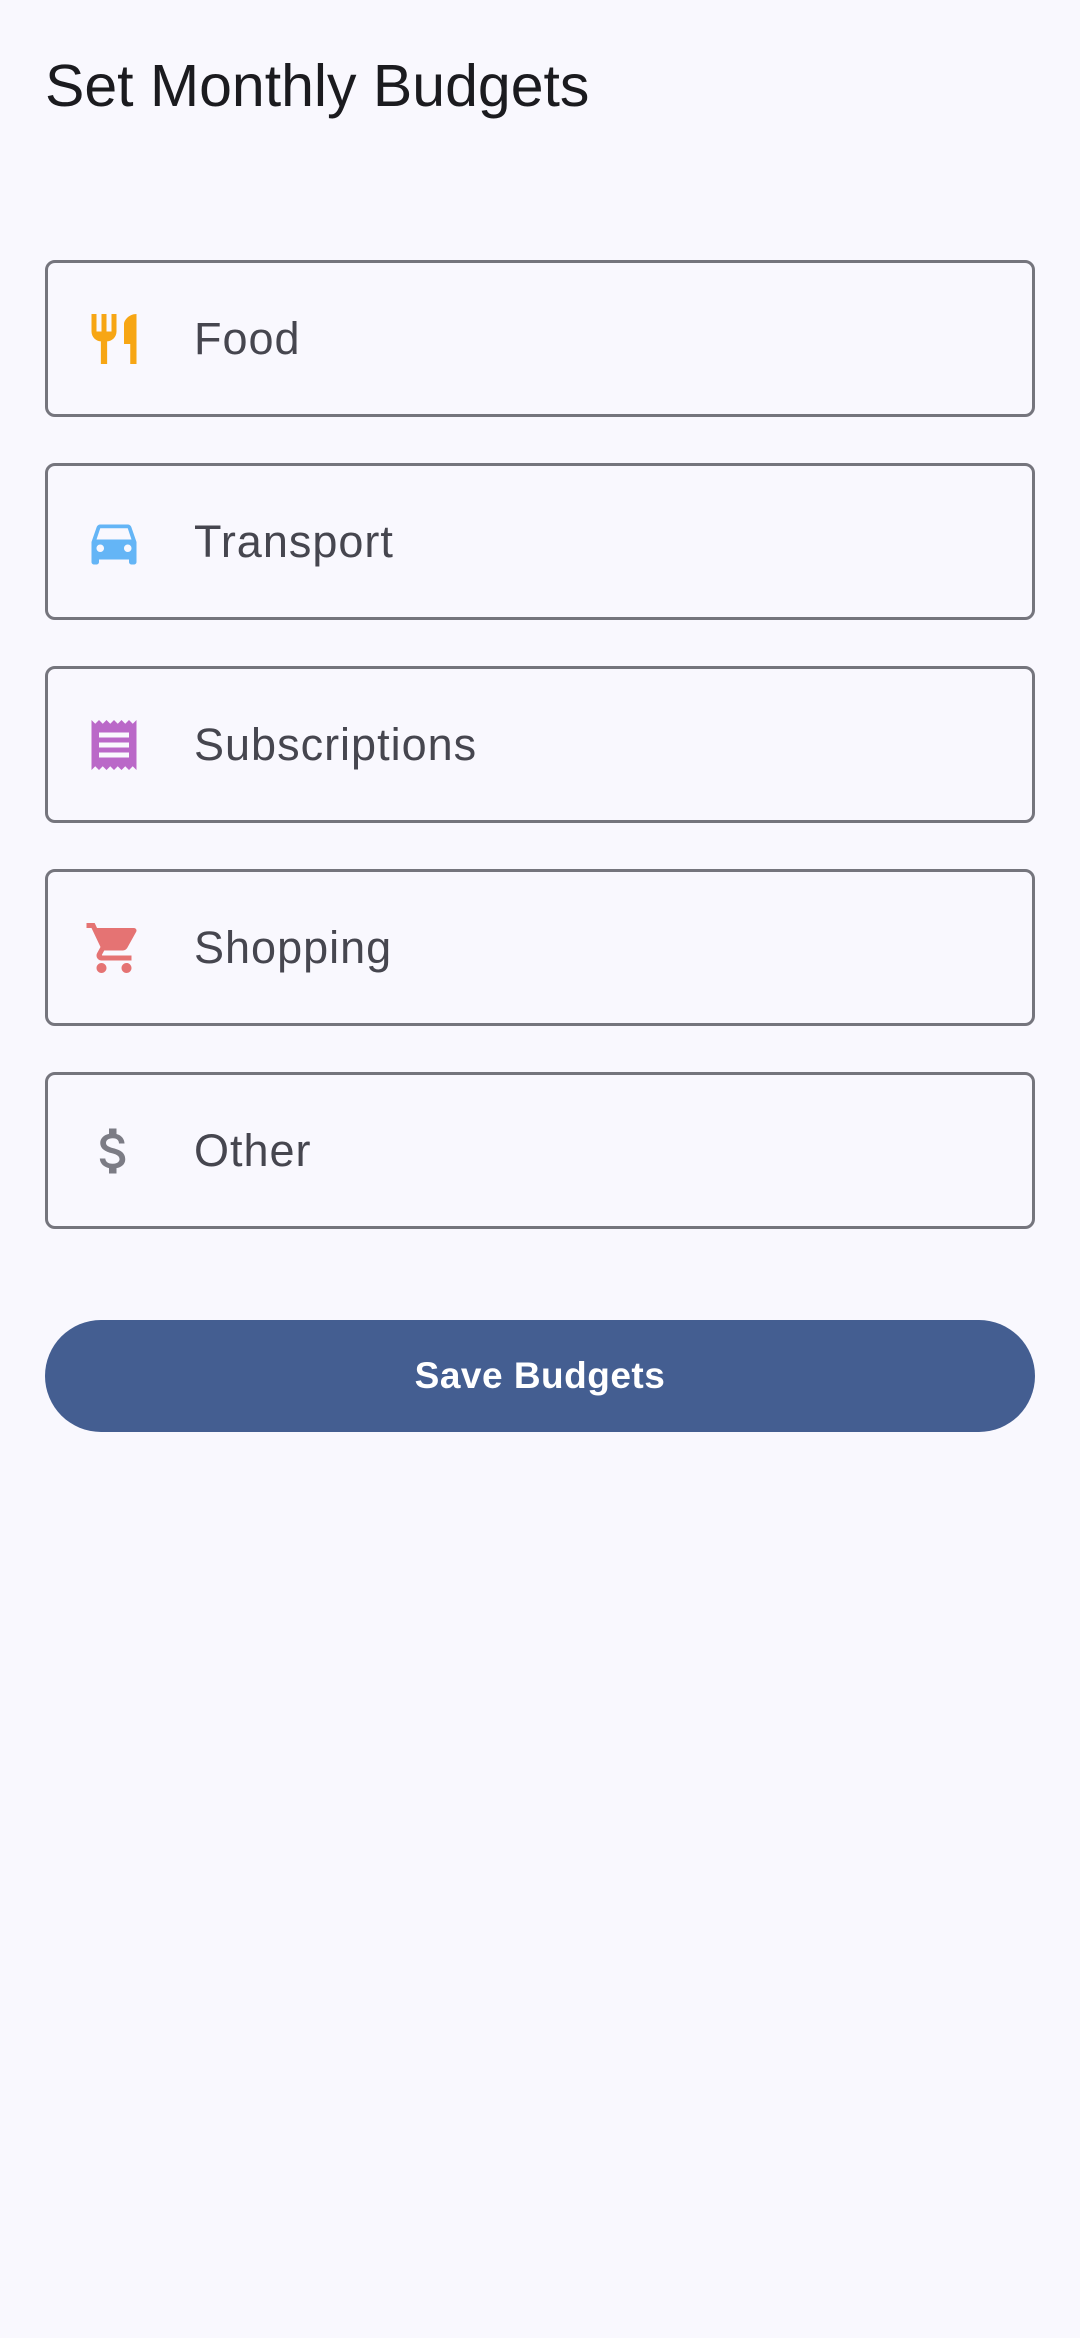 The width and height of the screenshot is (1080, 2338). I want to click on other-budget-input, so click(598, 1150).